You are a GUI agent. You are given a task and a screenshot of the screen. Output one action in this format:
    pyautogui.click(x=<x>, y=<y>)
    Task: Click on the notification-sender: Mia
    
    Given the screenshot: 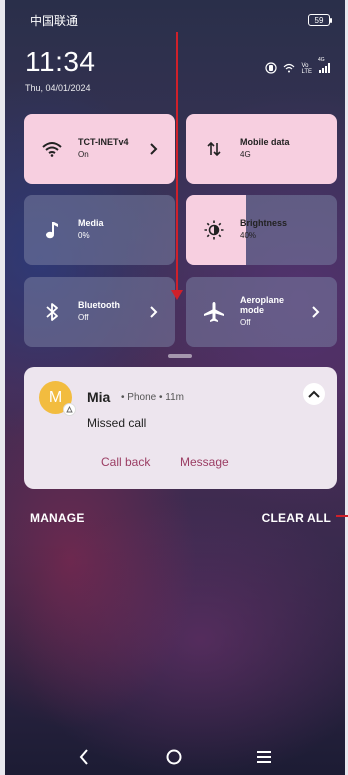 What is the action you would take?
    pyautogui.click(x=99, y=397)
    